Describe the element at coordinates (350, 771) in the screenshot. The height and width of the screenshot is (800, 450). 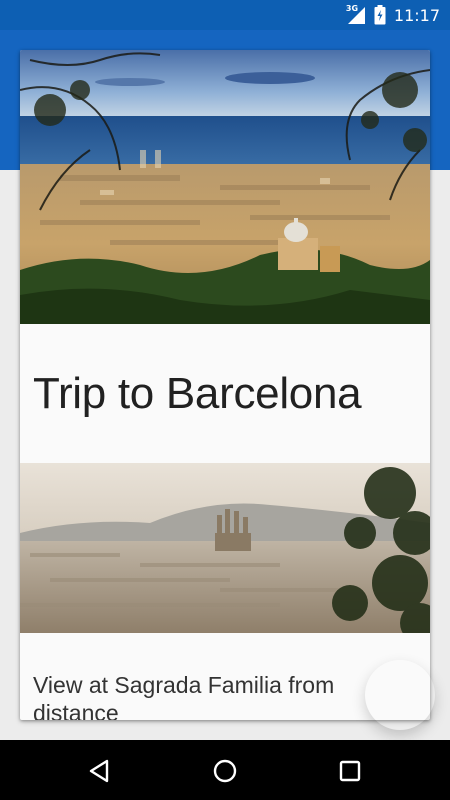
I see `recent-square-icon` at that location.